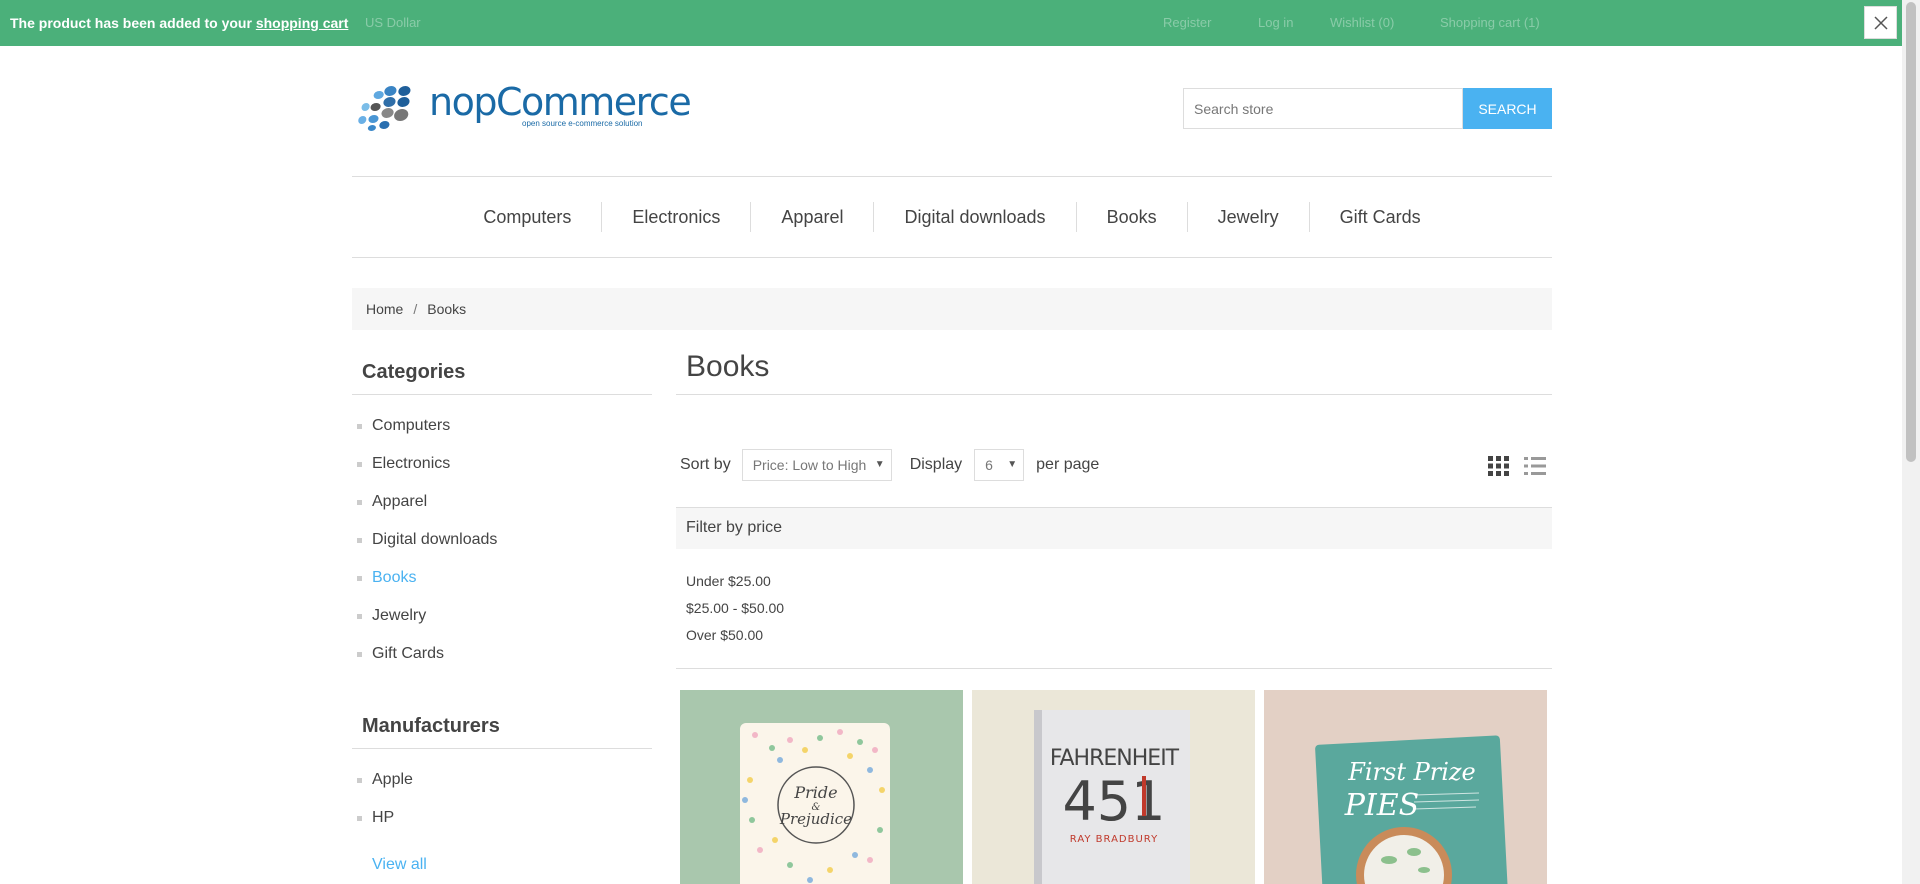 The image size is (1920, 884). What do you see at coordinates (735, 638) in the screenshot?
I see `price-filter-over-50: Over $50.00` at bounding box center [735, 638].